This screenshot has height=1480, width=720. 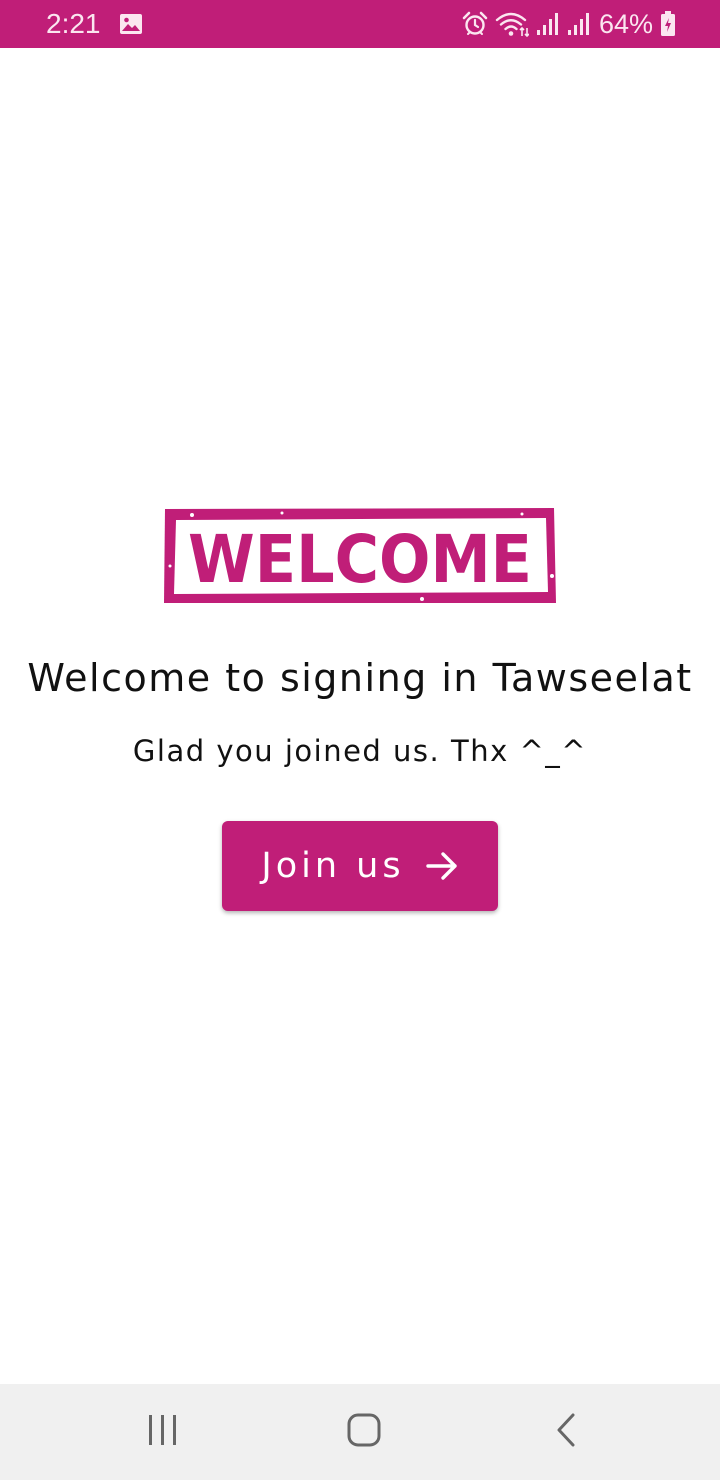 I want to click on battery-percent: 64%, so click(x=625, y=23).